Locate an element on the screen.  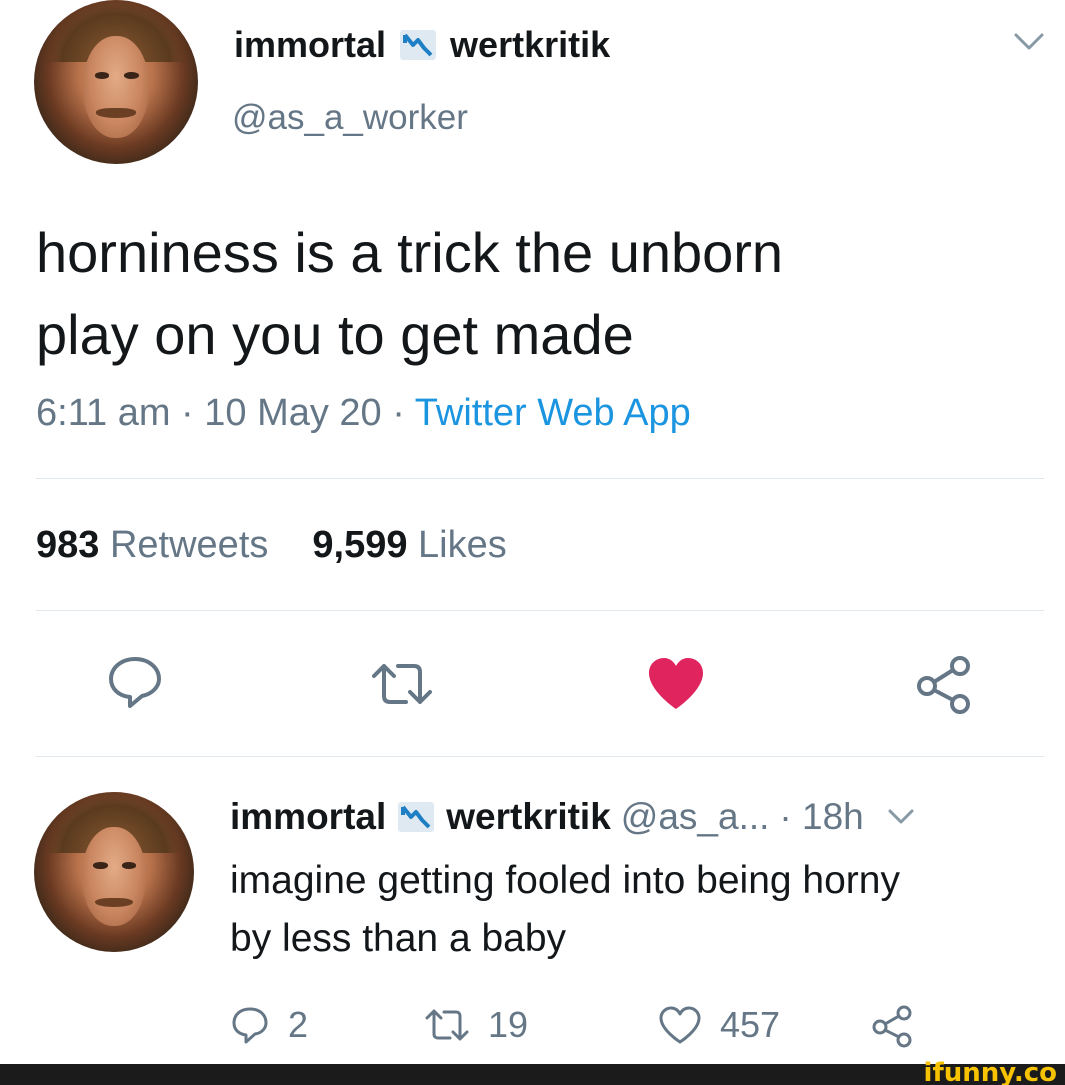
reply-header: immortal wertkritik @as_a... · 18h is located at coordinates (573, 817).